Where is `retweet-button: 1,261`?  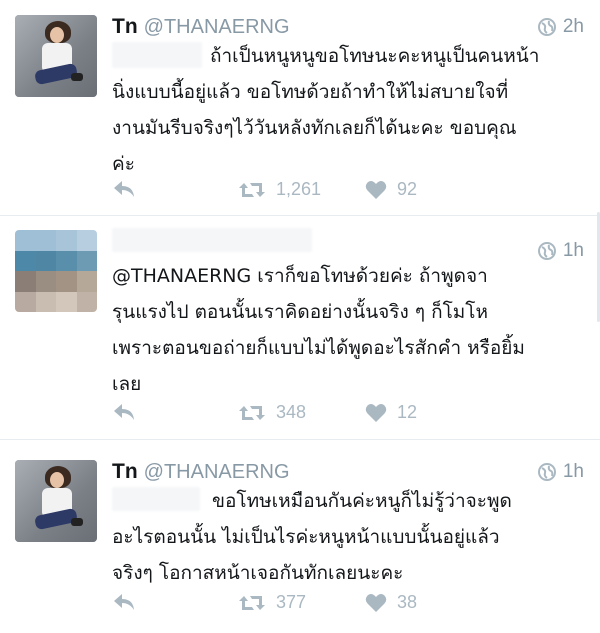 retweet-button: 1,261 is located at coordinates (279, 189).